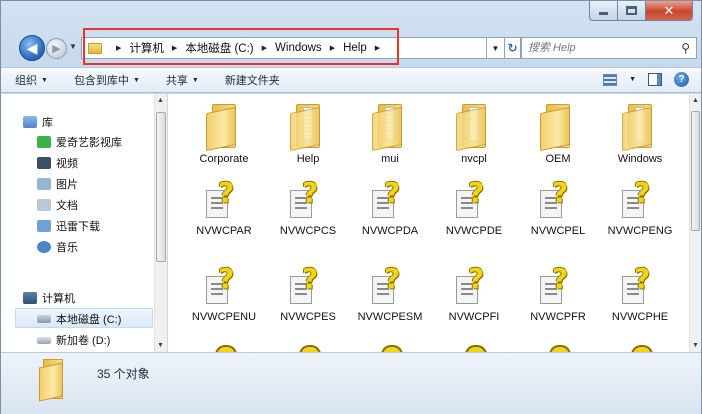  What do you see at coordinates (31, 80) in the screenshot?
I see `organize-menu: 组织 ▼` at bounding box center [31, 80].